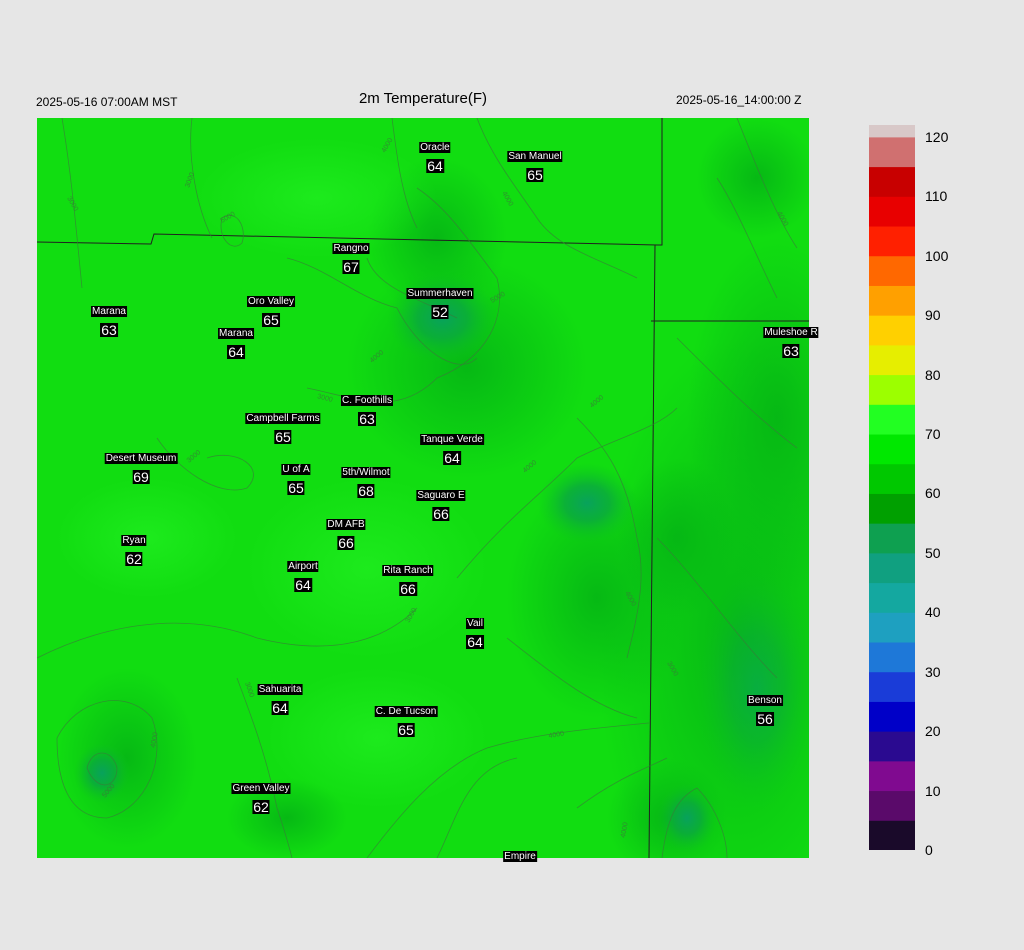  Describe the element at coordinates (933, 315) in the screenshot. I see `colorbar-label: 90` at that location.